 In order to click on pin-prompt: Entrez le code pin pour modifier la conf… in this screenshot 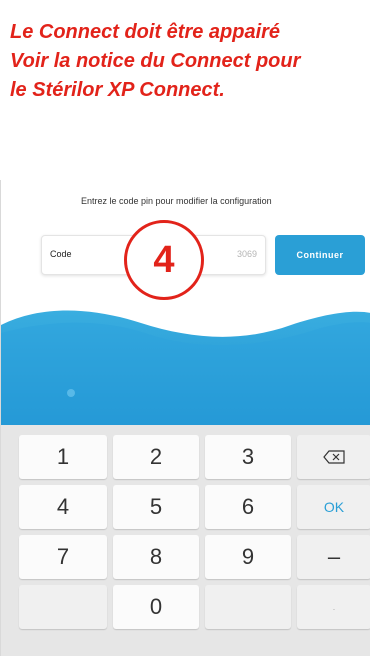, I will do `click(176, 201)`.